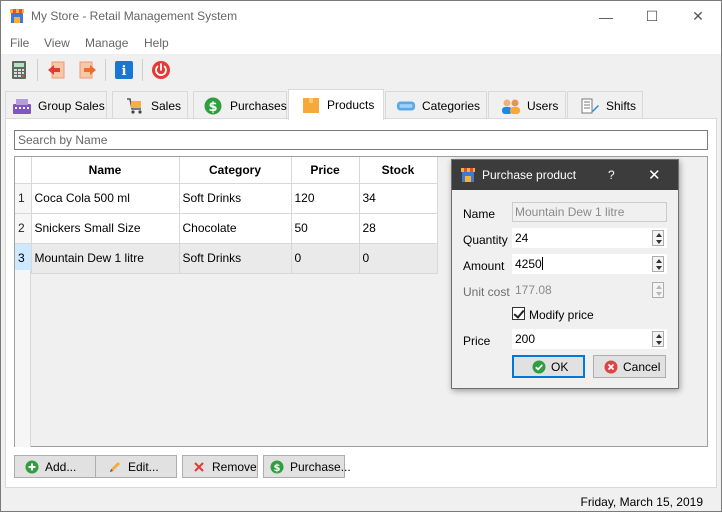 The height and width of the screenshot is (512, 722). What do you see at coordinates (606, 16) in the screenshot?
I see `minimize-button: —` at bounding box center [606, 16].